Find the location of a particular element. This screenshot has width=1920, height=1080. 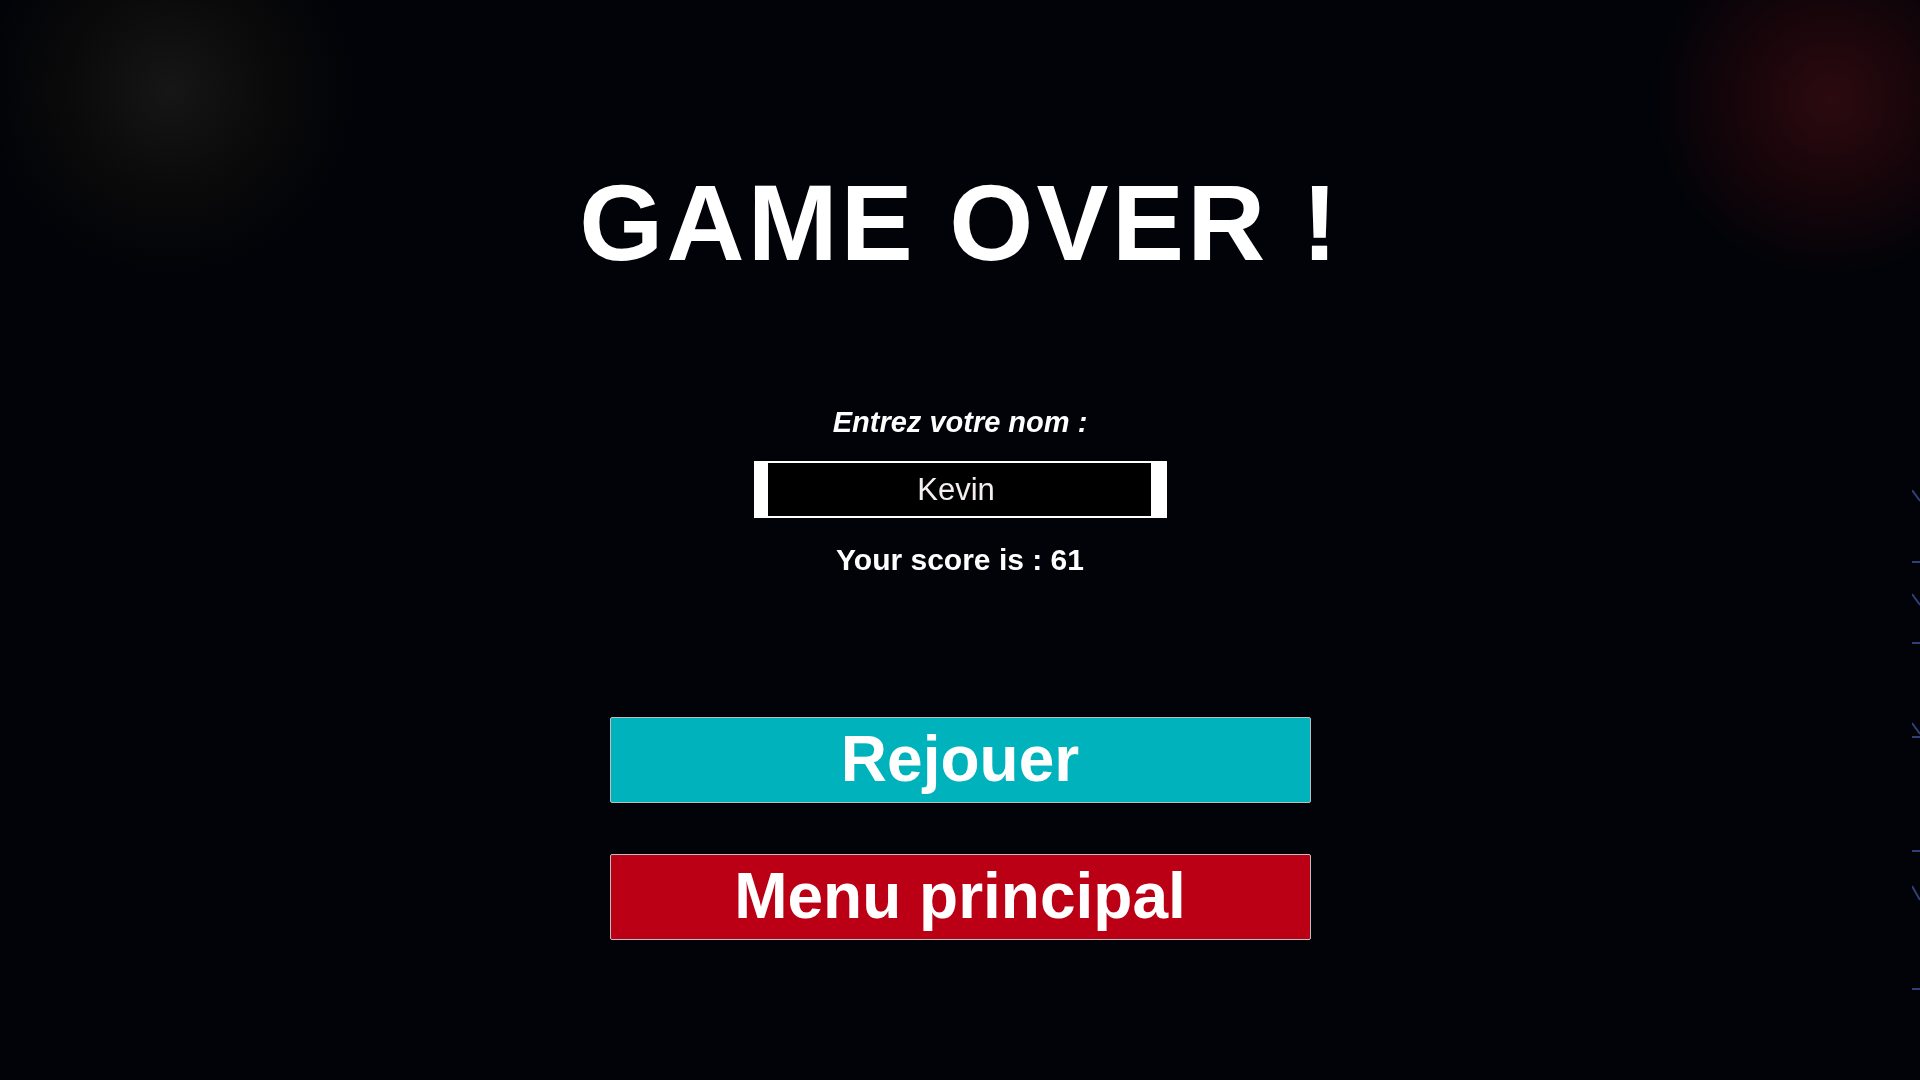

score-text: Your score is : 61 is located at coordinates (960, 560).